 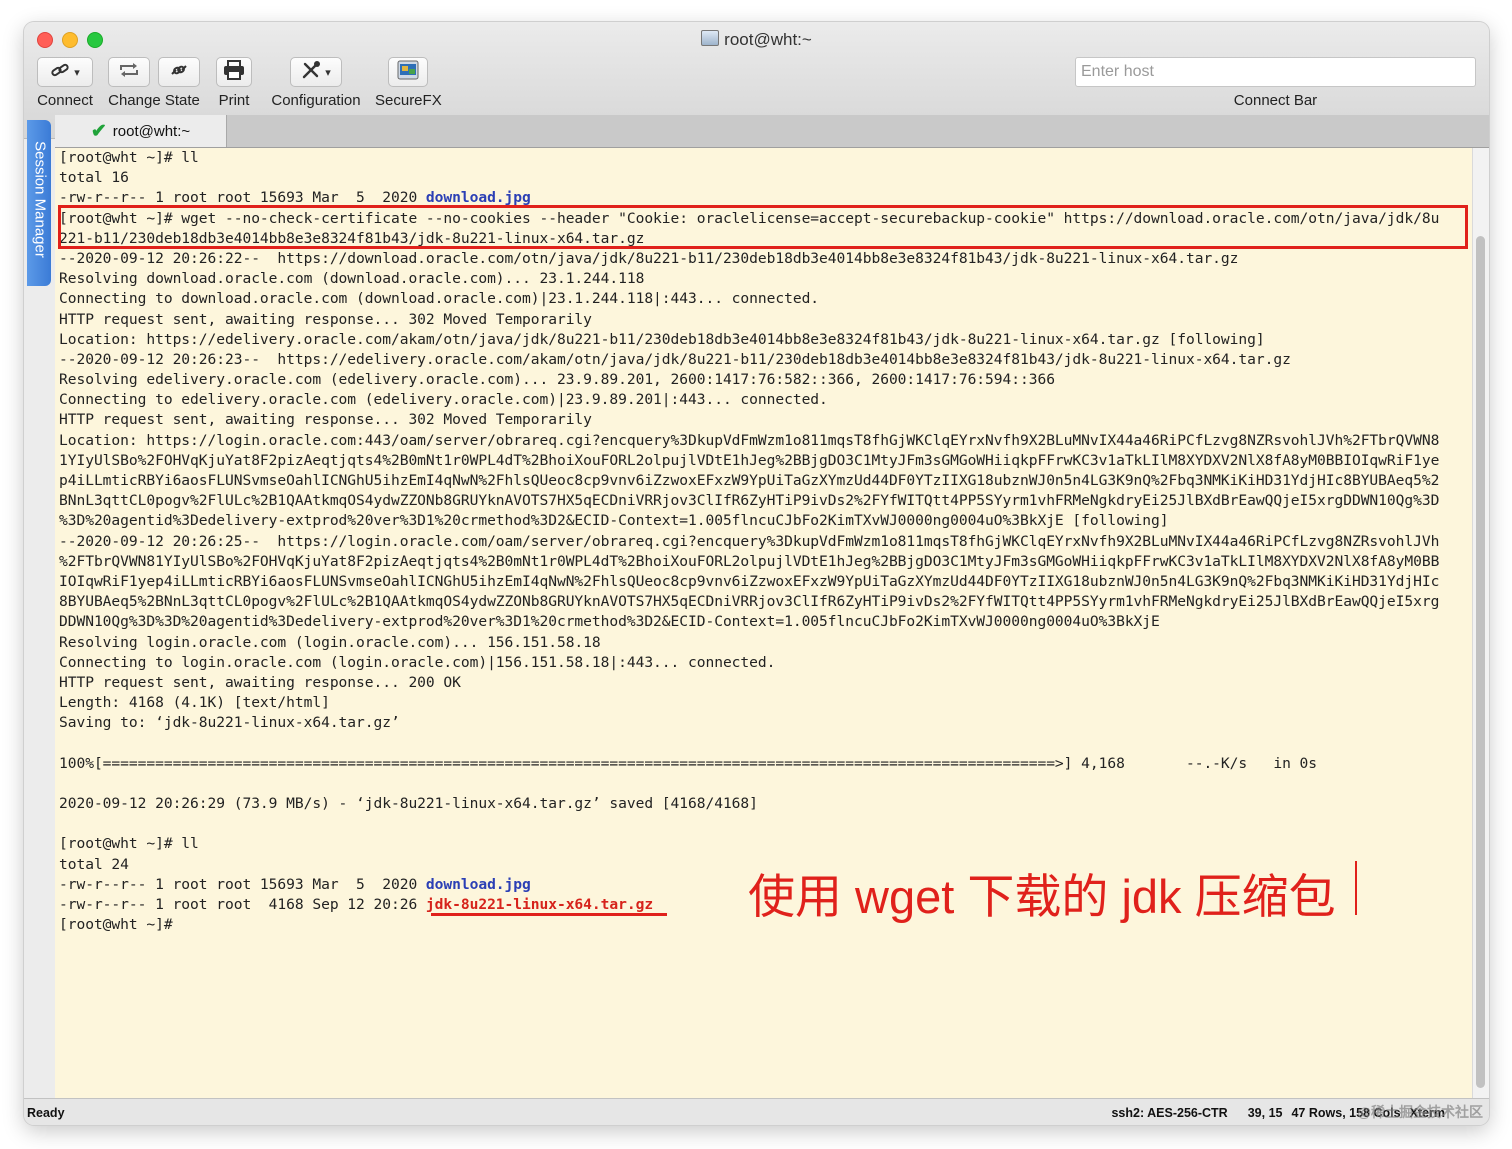 I want to click on securefx-icon, so click(x=408, y=72).